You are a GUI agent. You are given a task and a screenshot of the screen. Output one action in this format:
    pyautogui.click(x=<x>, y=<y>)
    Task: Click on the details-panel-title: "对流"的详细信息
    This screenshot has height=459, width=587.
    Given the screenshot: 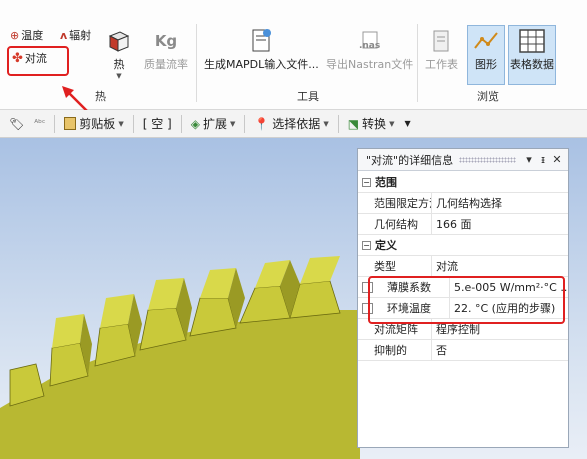 What is the action you would take?
    pyautogui.click(x=410, y=160)
    